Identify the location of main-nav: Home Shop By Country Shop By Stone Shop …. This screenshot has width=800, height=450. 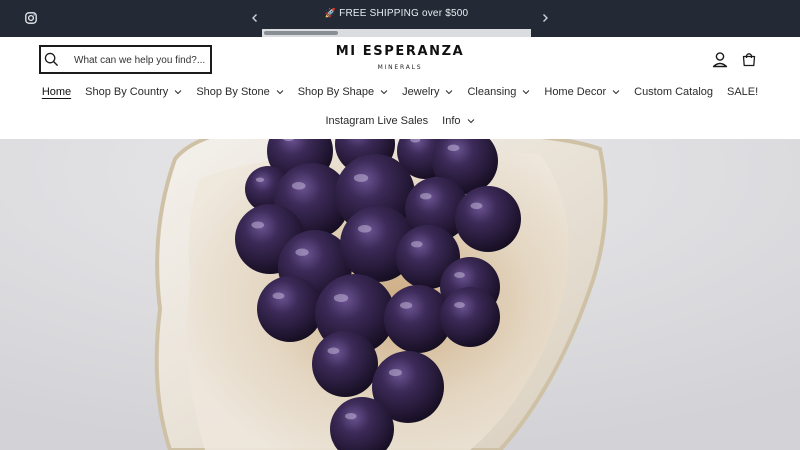
(400, 92).